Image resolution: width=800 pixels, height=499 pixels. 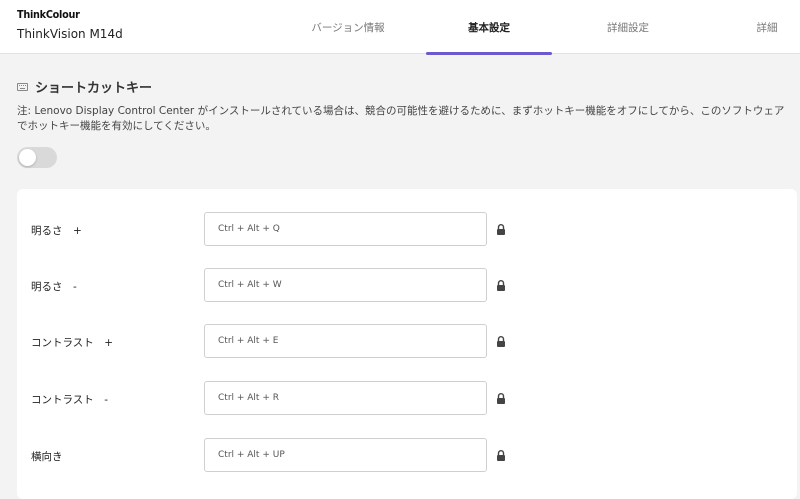 I want to click on shortcut-label: コントラスト +, so click(x=72, y=343).